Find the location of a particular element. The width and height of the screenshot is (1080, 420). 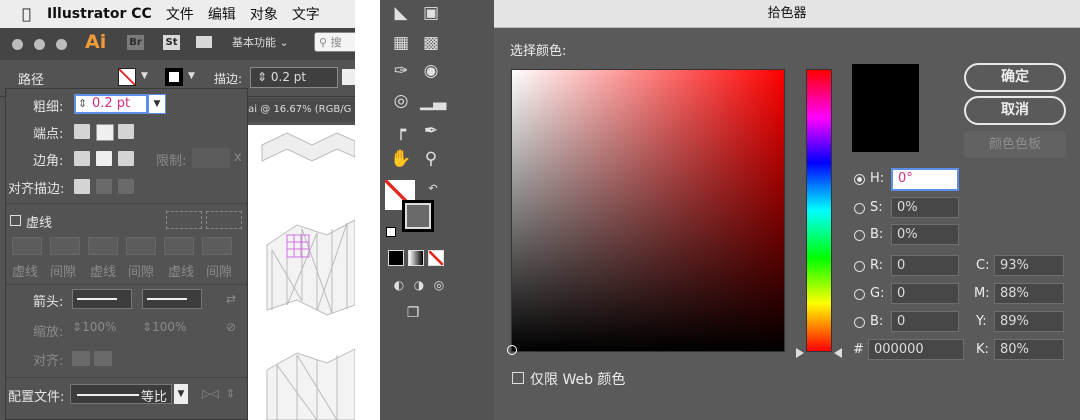

stroke-color-swatch is located at coordinates (418, 216).